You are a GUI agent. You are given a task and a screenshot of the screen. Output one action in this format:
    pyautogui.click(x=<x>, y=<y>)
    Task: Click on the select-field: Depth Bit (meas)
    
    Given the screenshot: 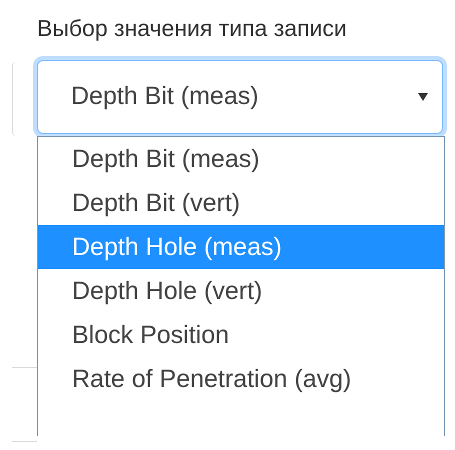 What is the action you would take?
    pyautogui.click(x=240, y=97)
    